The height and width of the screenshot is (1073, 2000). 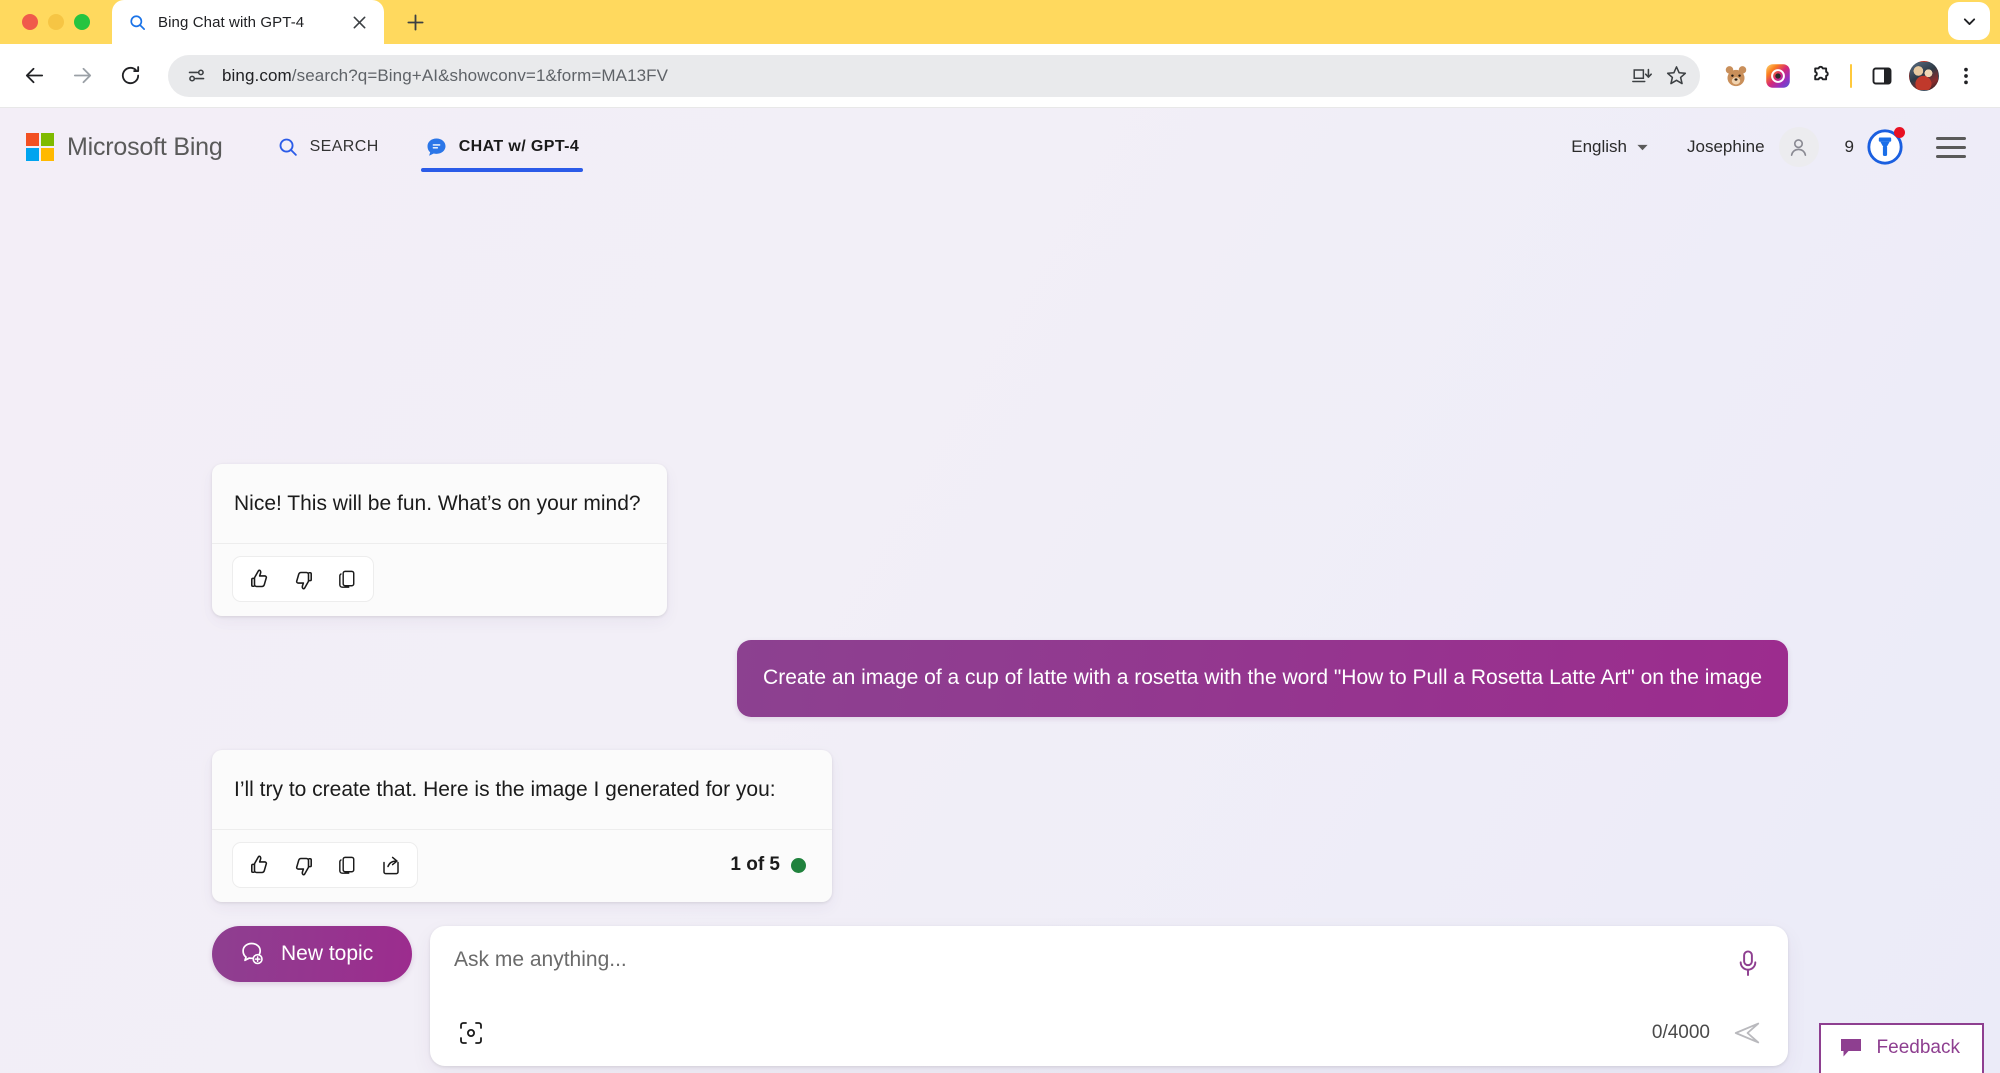 I want to click on star-icon, so click(x=1676, y=76).